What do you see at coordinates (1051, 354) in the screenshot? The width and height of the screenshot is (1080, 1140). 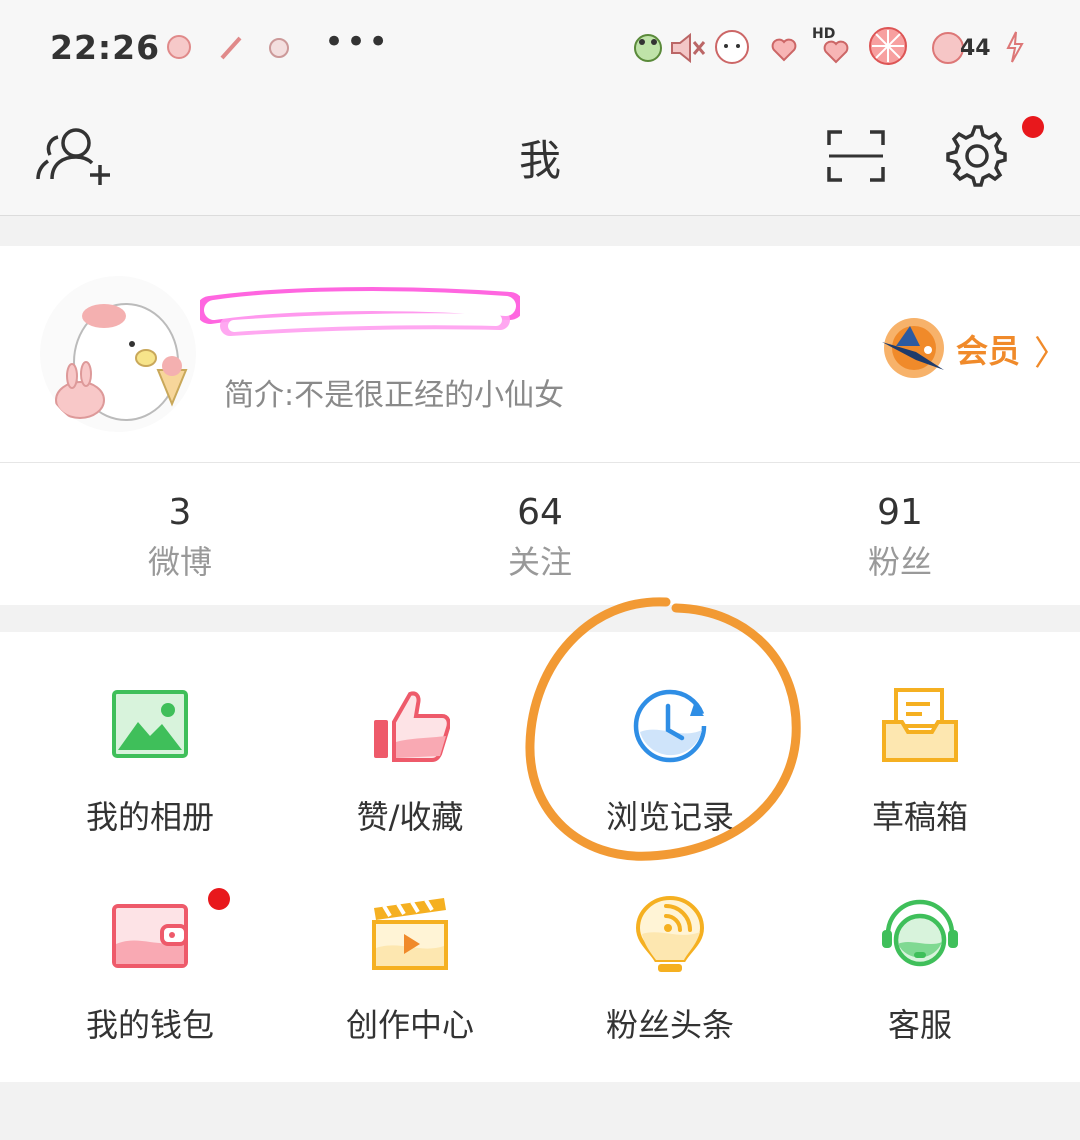 I see `chevron-right-icon: 〉` at bounding box center [1051, 354].